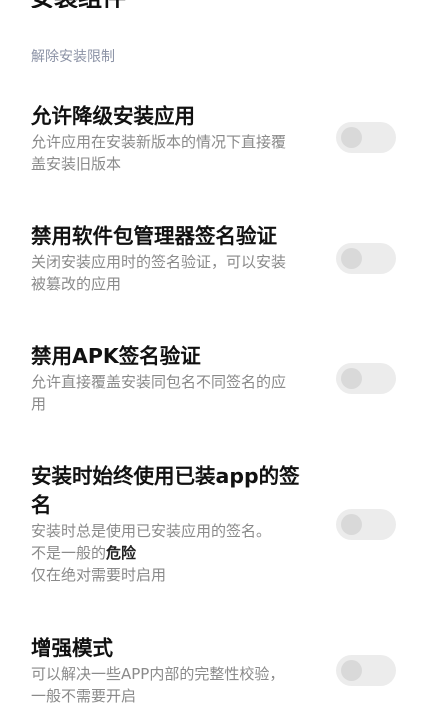  Describe the element at coordinates (116, 356) in the screenshot. I see `setting-title: 禁用APK签名验证` at that location.